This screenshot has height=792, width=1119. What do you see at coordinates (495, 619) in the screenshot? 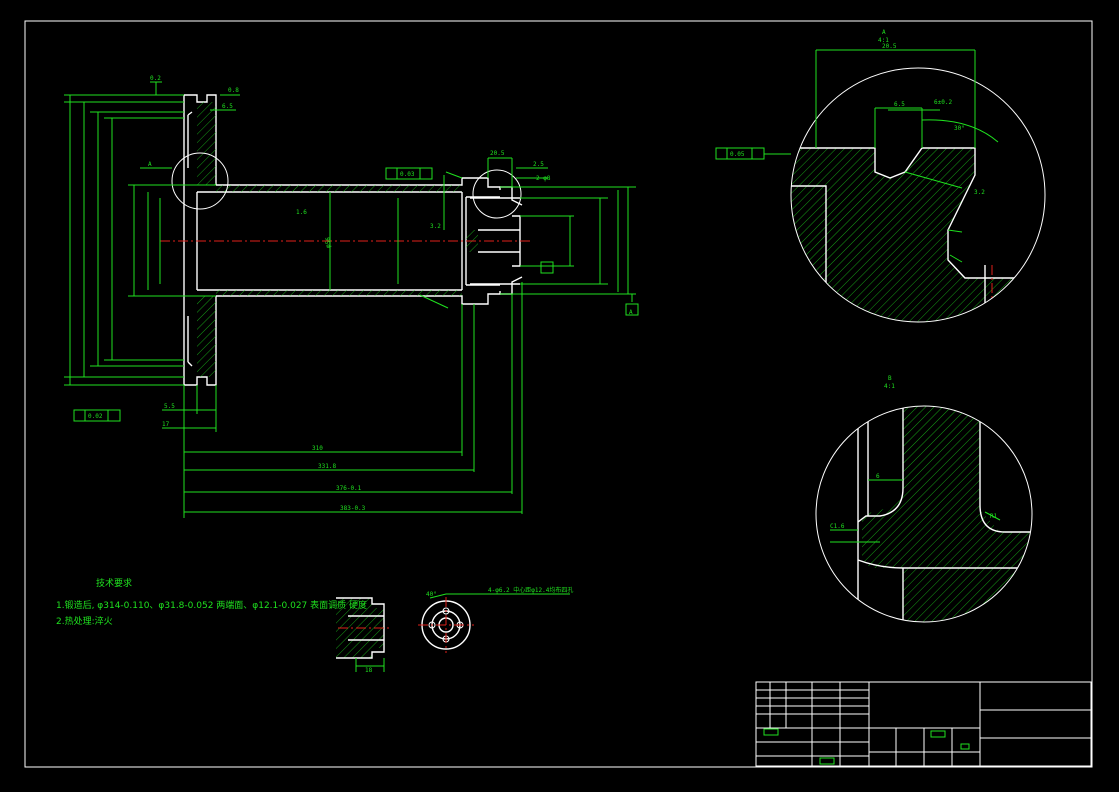
I see `end-section: 4-φ6.2 中心距φ12.4均布四孔 40°` at bounding box center [495, 619].